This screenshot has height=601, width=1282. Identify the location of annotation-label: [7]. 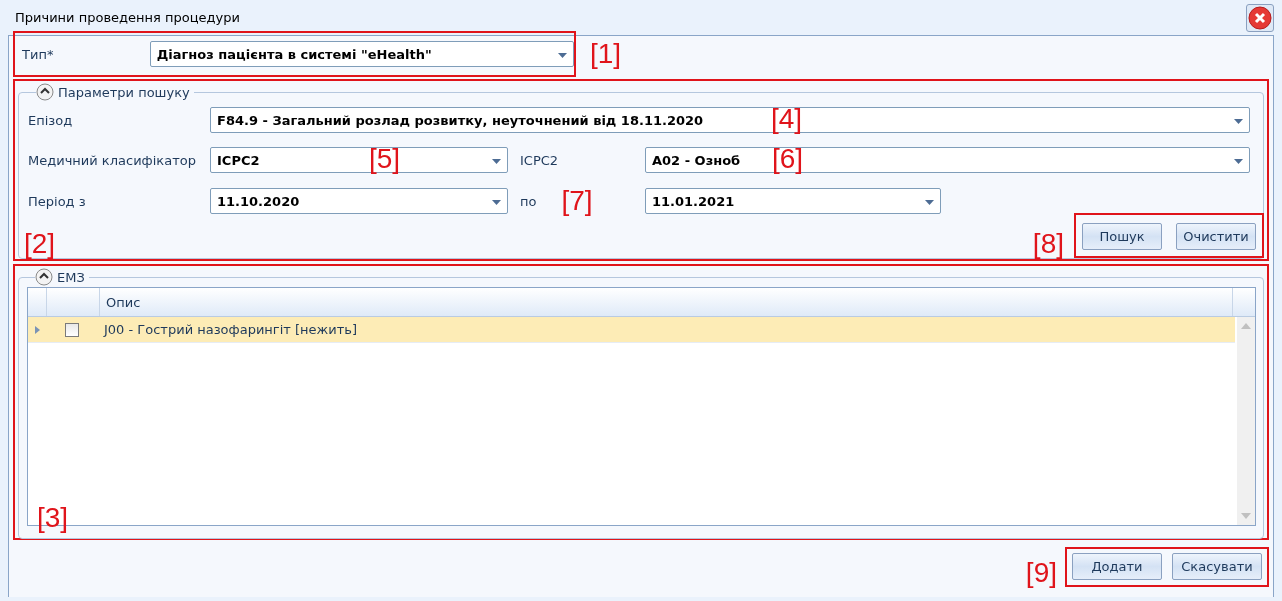
(577, 201).